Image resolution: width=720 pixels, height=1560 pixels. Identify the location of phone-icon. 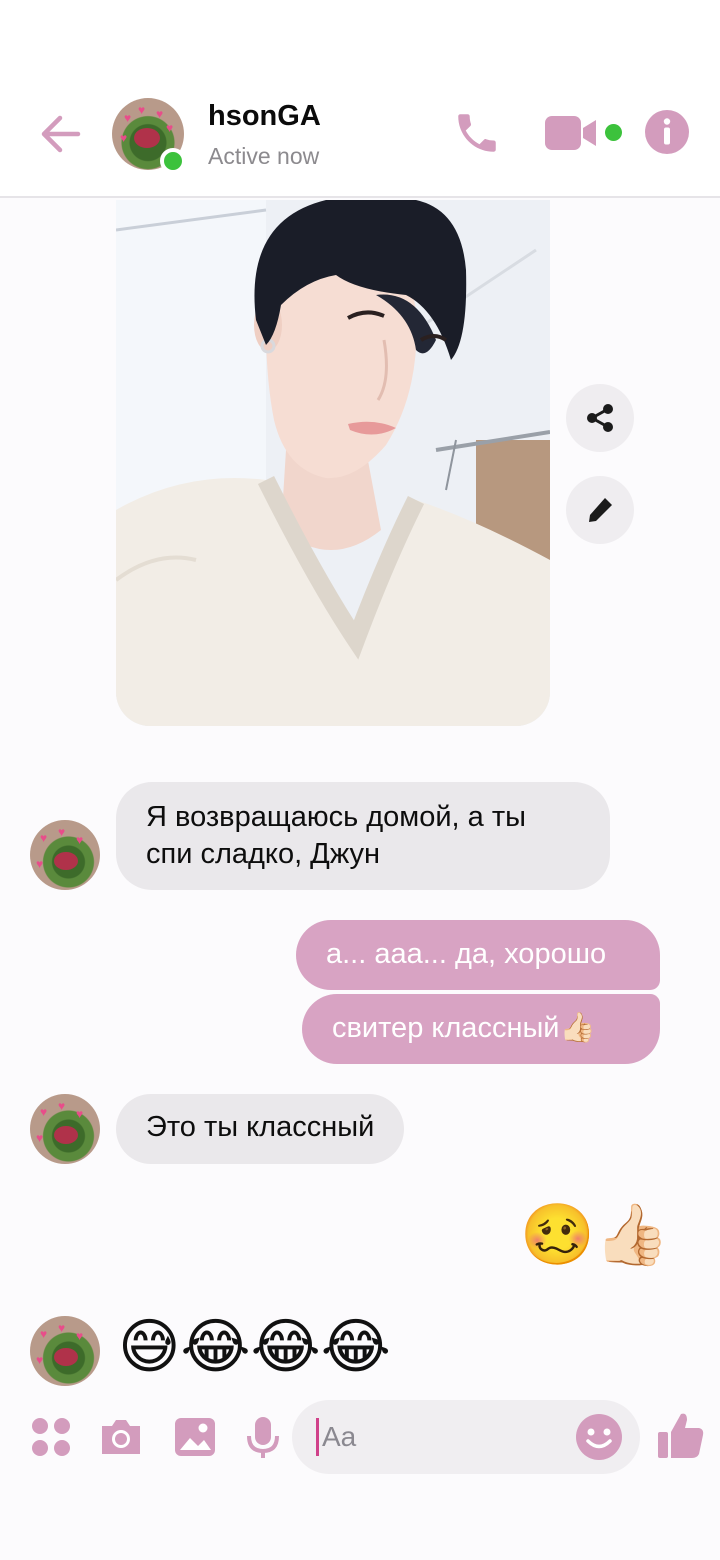
(477, 133).